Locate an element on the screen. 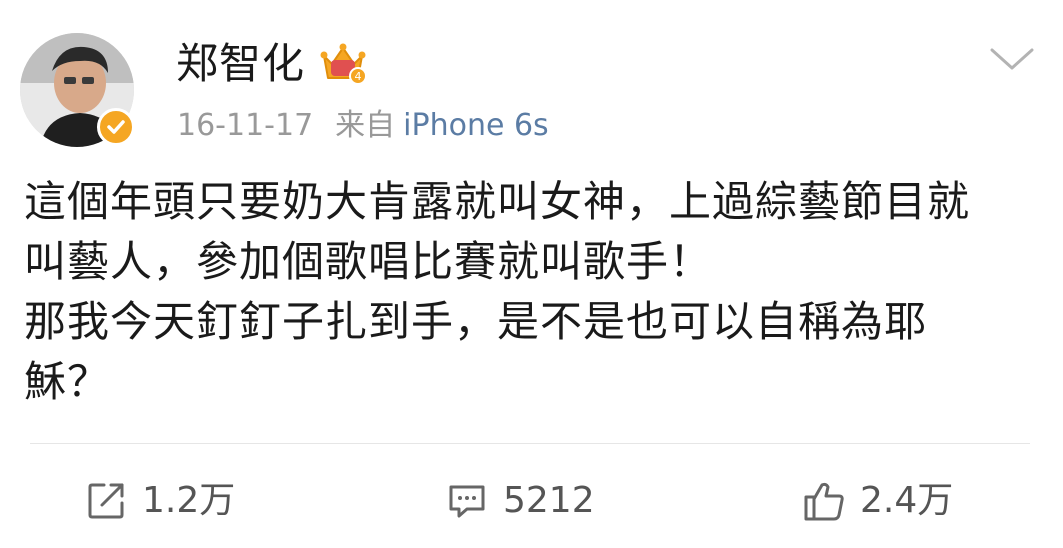 This screenshot has height=548, width=1063. crown-icon: 4 is located at coordinates (343, 63).